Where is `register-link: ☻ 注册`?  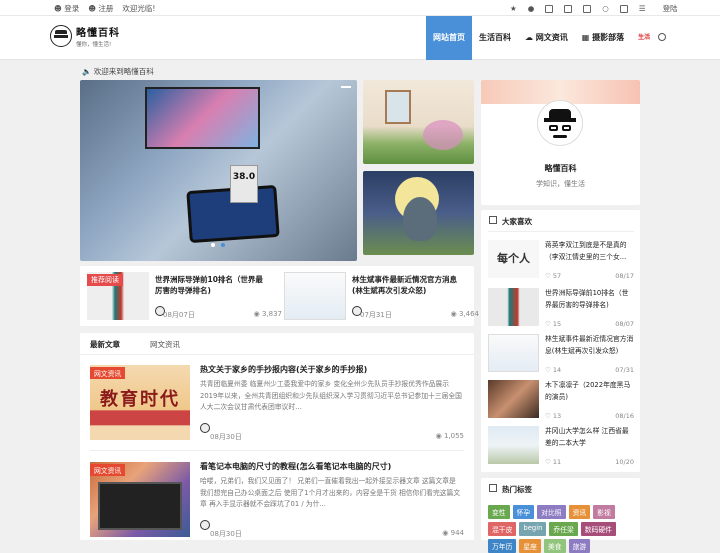 register-link: ☻ 注册 is located at coordinates (100, 8).